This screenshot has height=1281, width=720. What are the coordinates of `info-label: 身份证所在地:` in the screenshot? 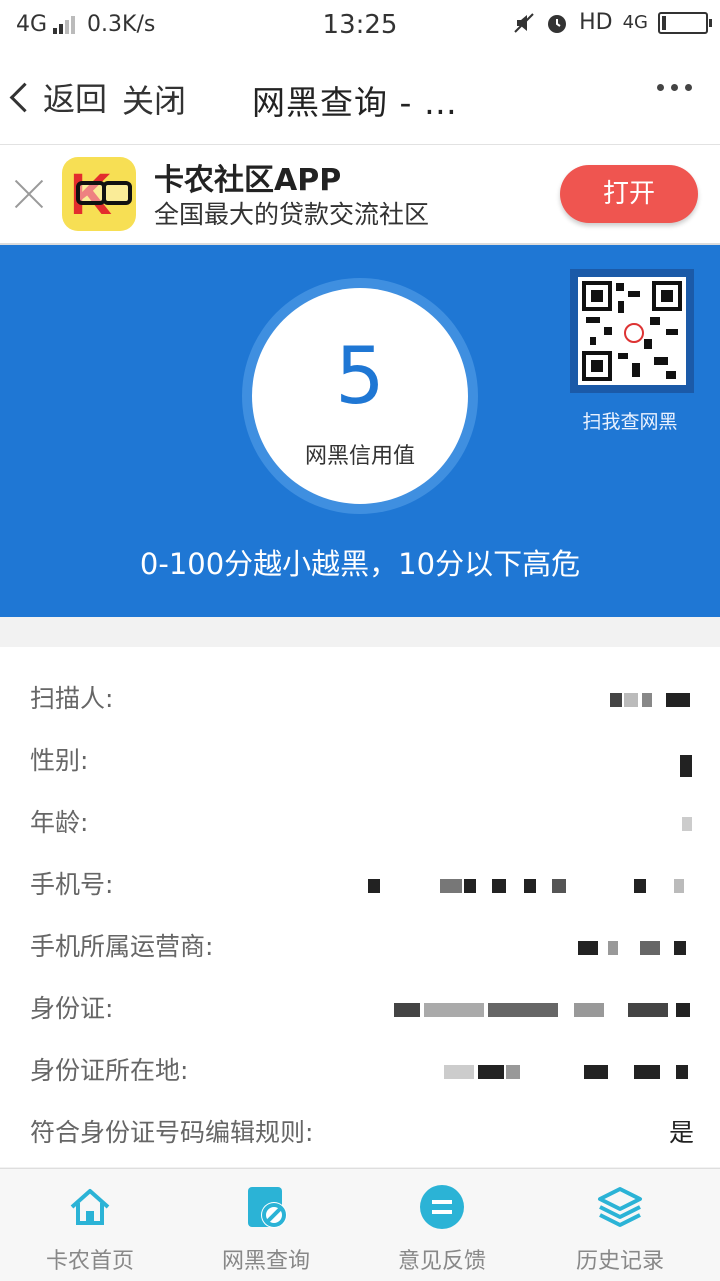 It's located at (109, 1070).